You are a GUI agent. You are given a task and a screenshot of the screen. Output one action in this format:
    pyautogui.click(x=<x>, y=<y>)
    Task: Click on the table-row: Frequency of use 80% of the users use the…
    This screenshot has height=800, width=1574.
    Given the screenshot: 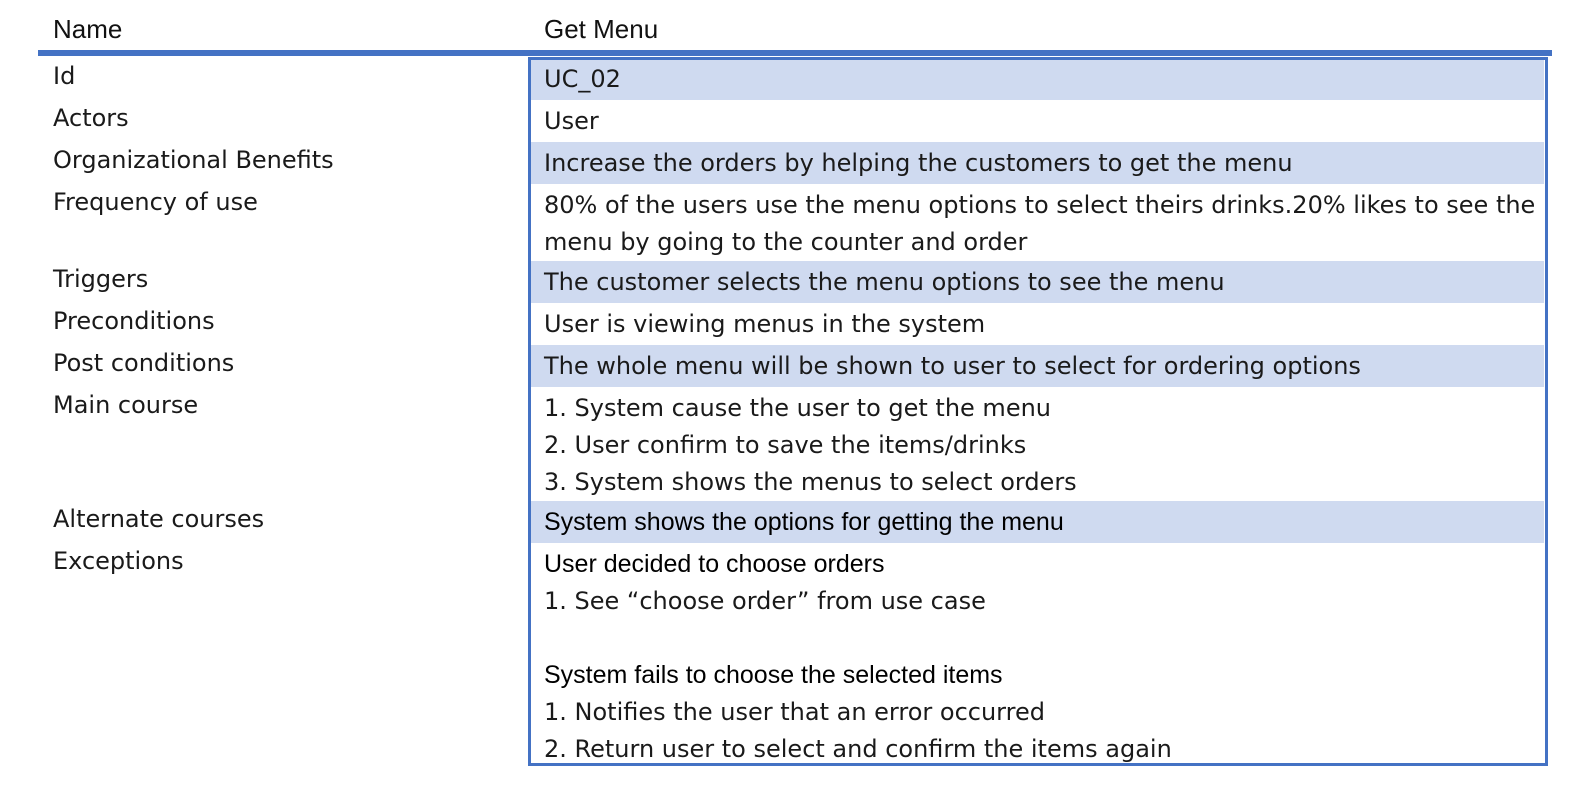 What is the action you would take?
    pyautogui.click(x=787, y=222)
    